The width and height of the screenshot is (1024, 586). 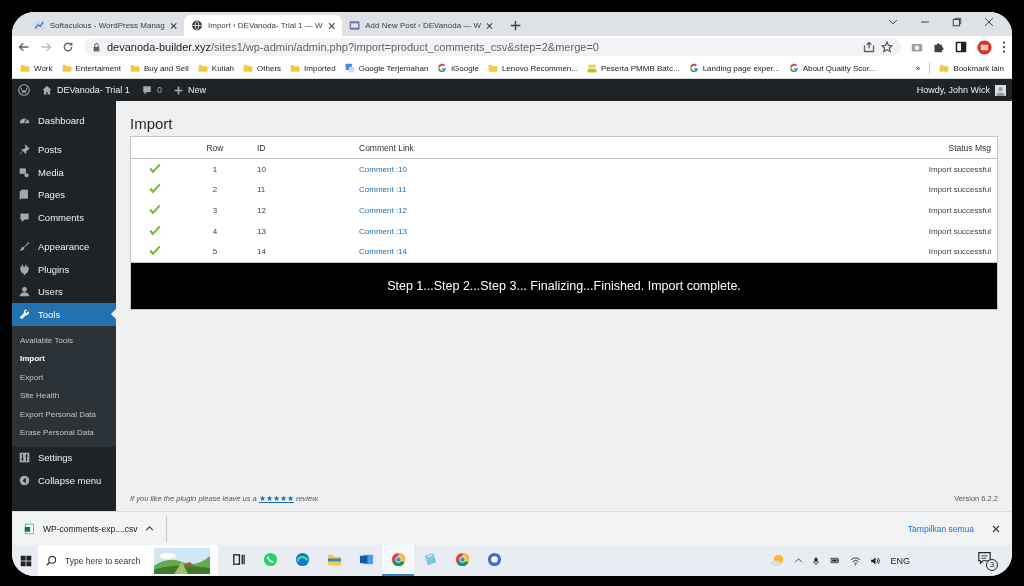 What do you see at coordinates (24, 480) in the screenshot?
I see `collapse-icon` at bounding box center [24, 480].